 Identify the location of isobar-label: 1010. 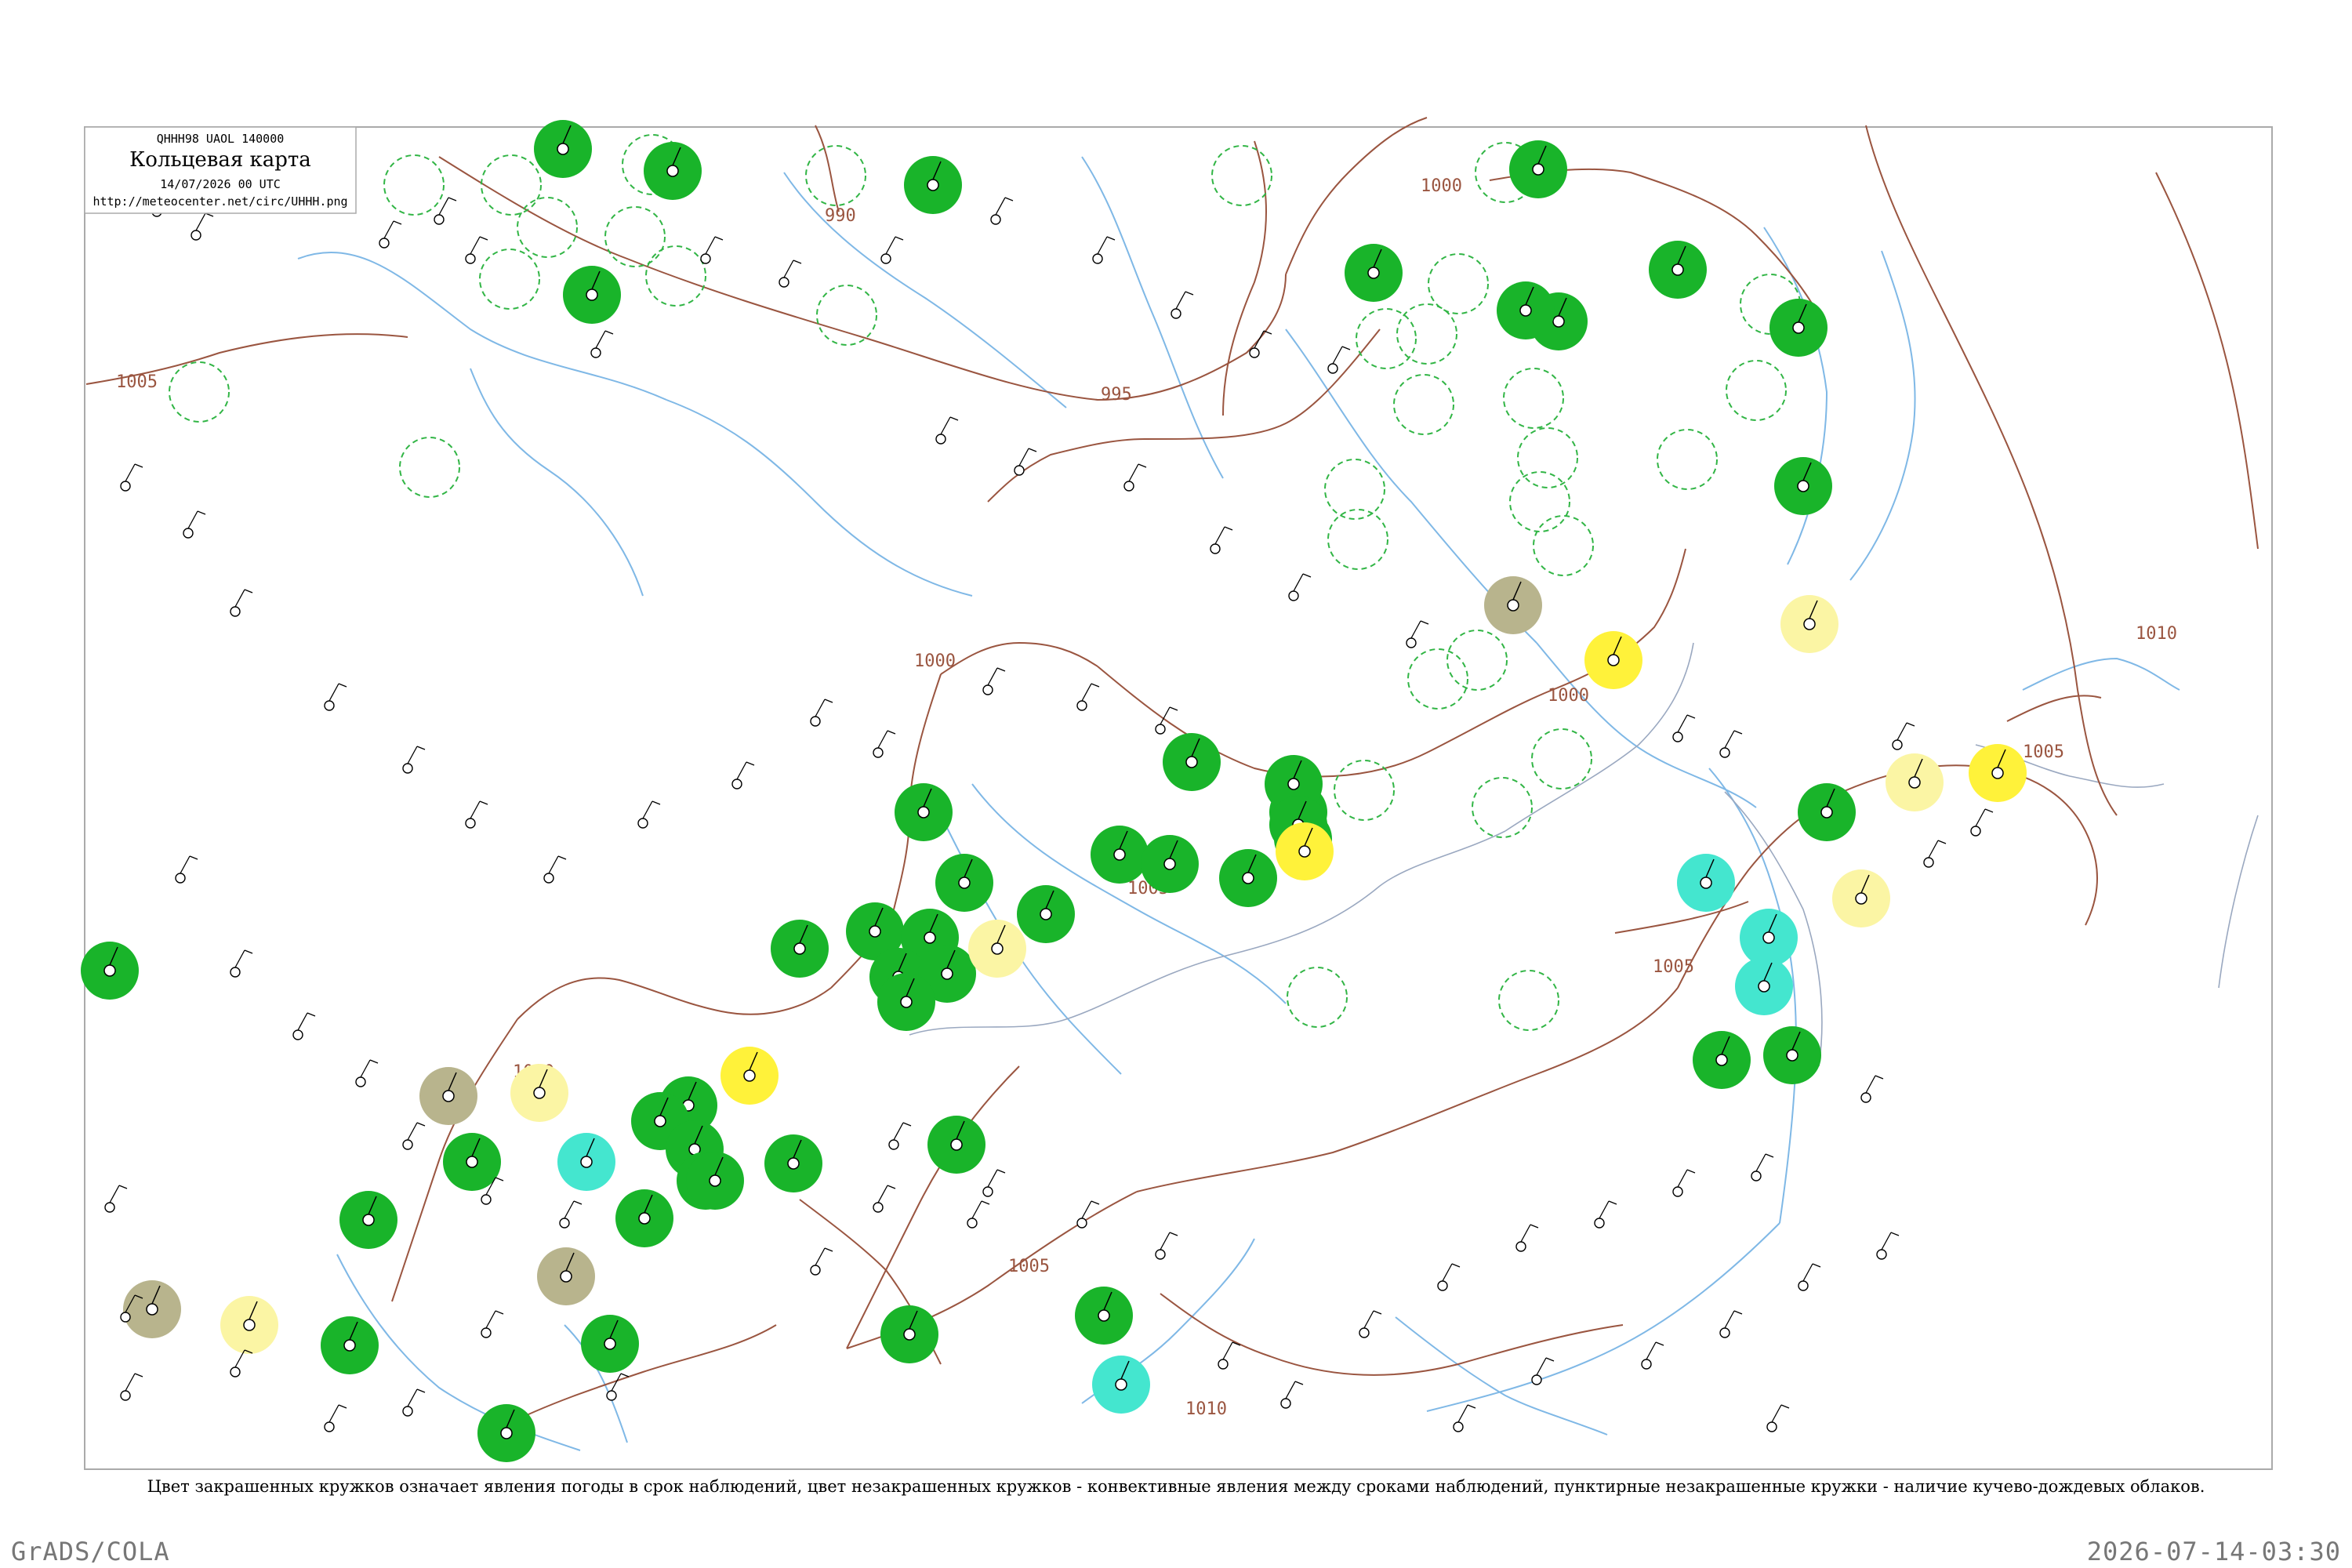
(1206, 1409).